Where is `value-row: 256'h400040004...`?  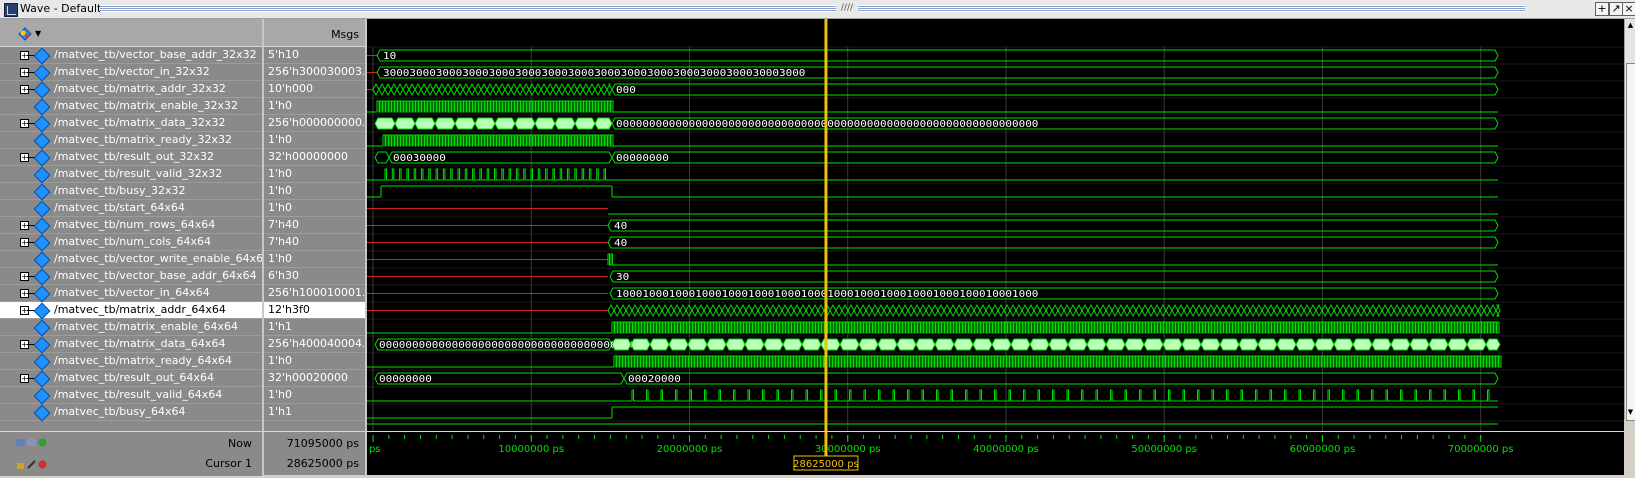
value-row: 256'h400040004... is located at coordinates (314, 344).